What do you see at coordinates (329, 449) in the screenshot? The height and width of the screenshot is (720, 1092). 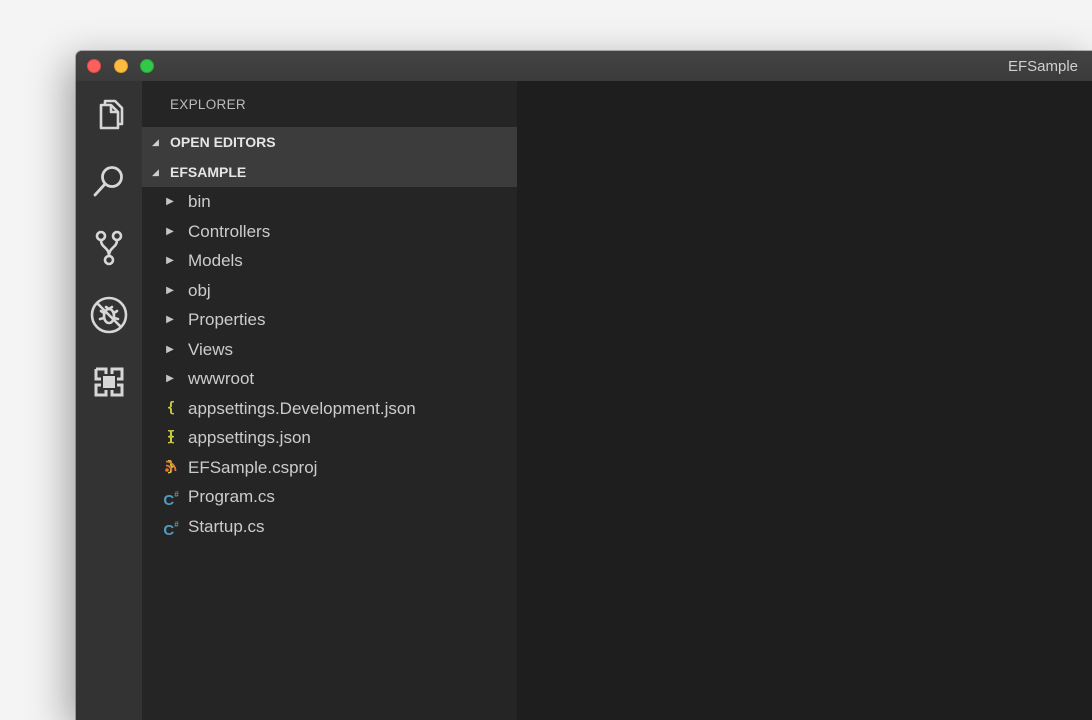 I see `tree-item-appsettings-json: { } appsettings.json` at bounding box center [329, 449].